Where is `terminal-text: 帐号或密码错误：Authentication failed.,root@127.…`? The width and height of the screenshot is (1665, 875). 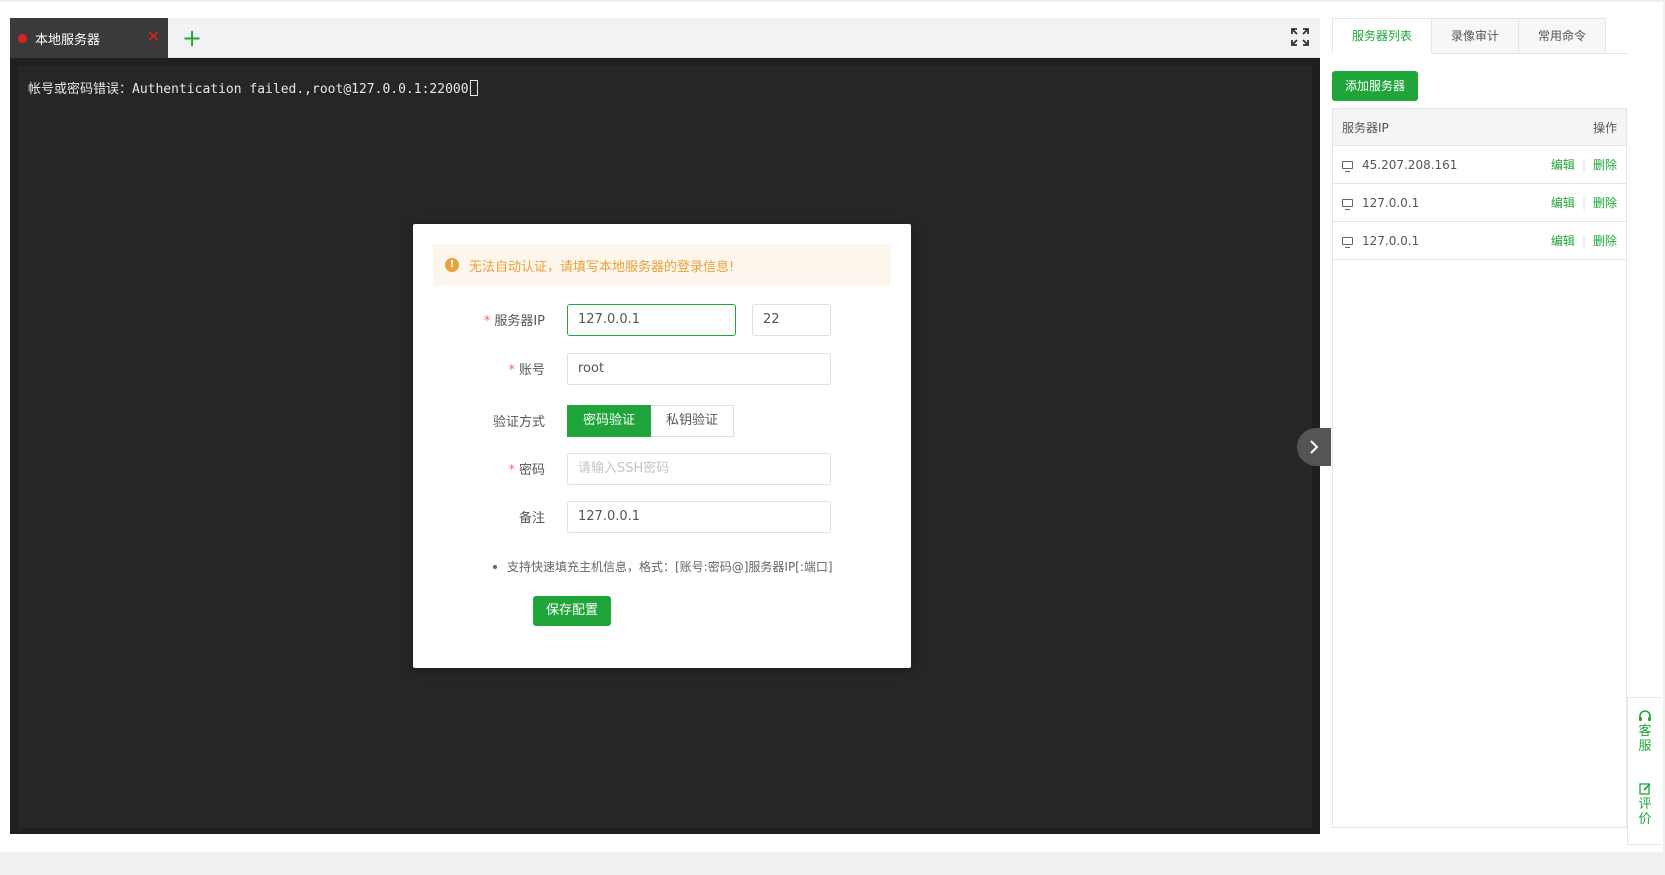 terminal-text: 帐号或密码错误：Authentication failed.,root@127.… is located at coordinates (248, 89).